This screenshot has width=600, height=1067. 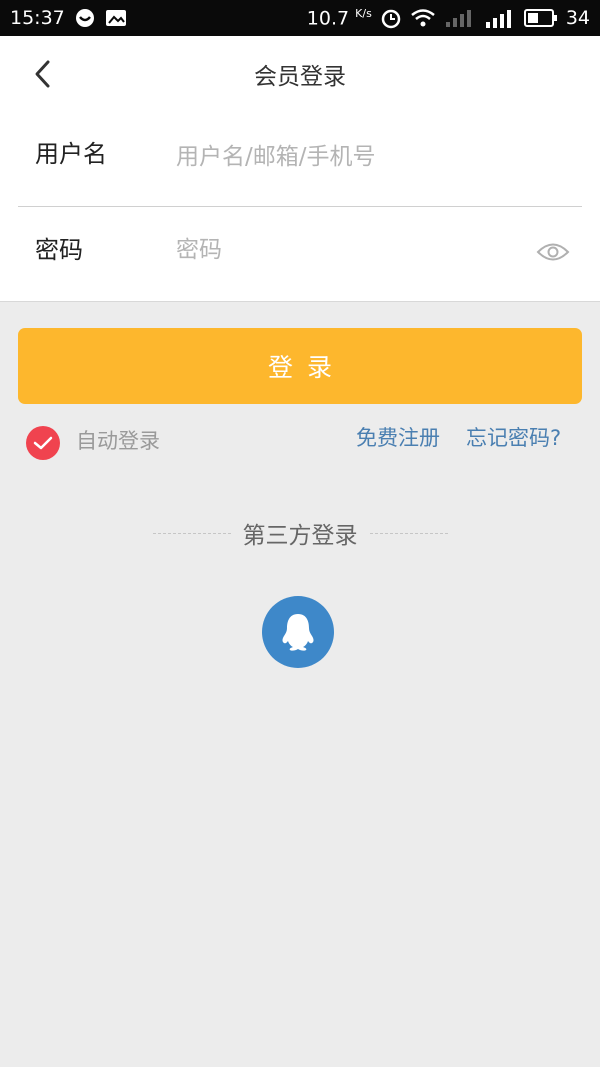 I want to click on third-party-label: 第三方登录, so click(x=300, y=536).